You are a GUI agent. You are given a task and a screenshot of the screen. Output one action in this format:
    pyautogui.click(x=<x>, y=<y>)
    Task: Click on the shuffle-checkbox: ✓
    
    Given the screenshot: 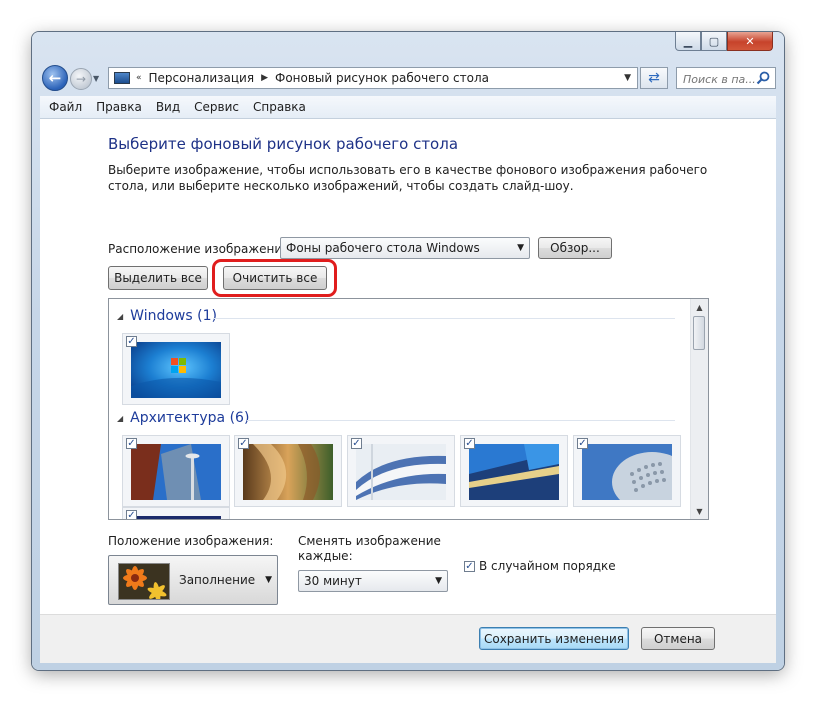 What is the action you would take?
    pyautogui.click(x=469, y=566)
    